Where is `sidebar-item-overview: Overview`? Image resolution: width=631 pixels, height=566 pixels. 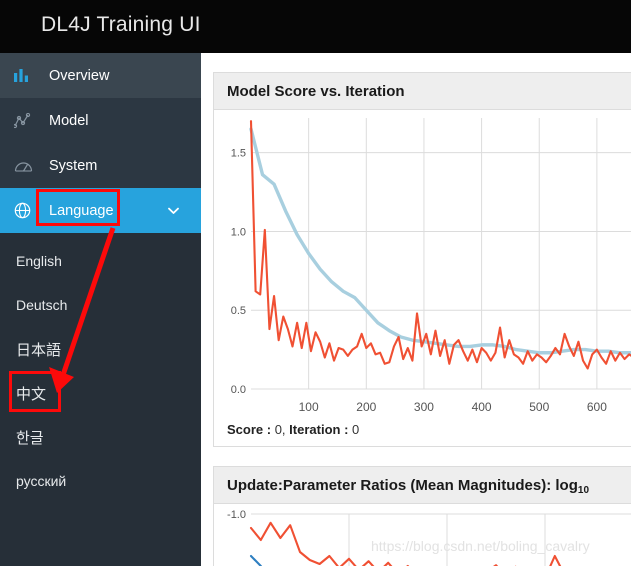 sidebar-item-overview: Overview is located at coordinates (100, 75).